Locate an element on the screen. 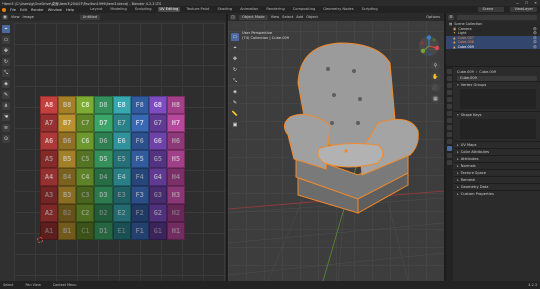 The width and height of the screenshot is (540, 289). add-cube-tool-icon: ▣ is located at coordinates (235, 125).